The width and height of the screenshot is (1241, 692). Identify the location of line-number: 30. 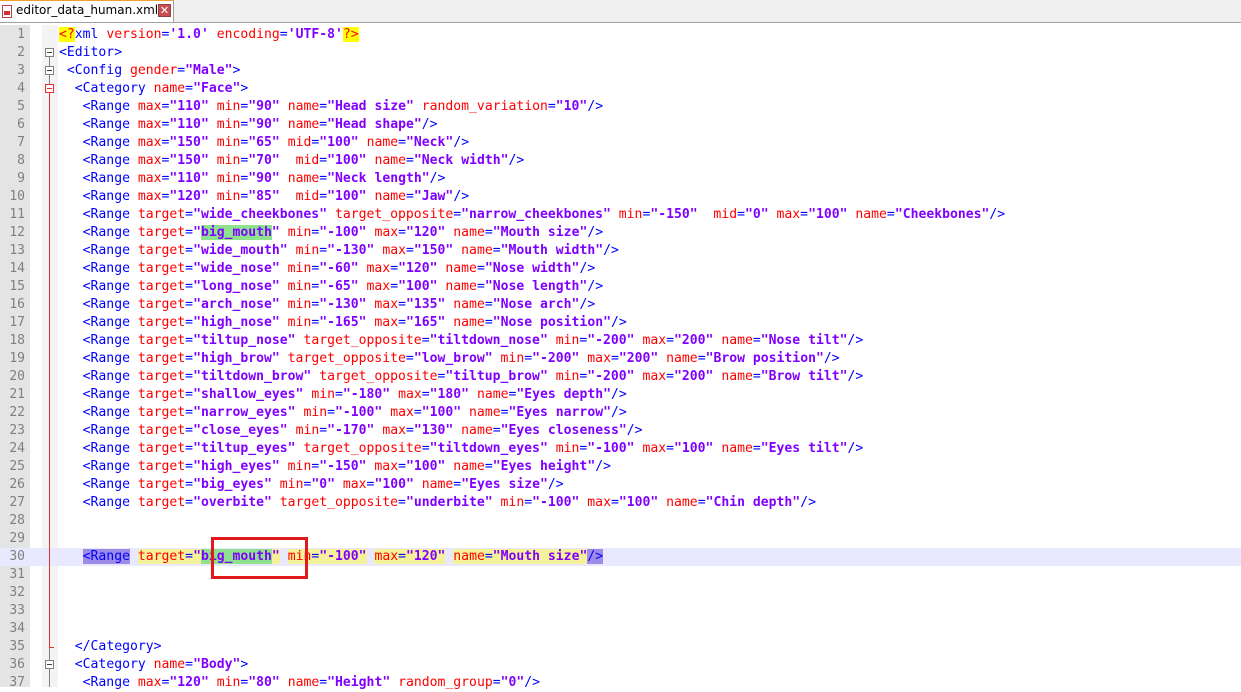
(17, 556).